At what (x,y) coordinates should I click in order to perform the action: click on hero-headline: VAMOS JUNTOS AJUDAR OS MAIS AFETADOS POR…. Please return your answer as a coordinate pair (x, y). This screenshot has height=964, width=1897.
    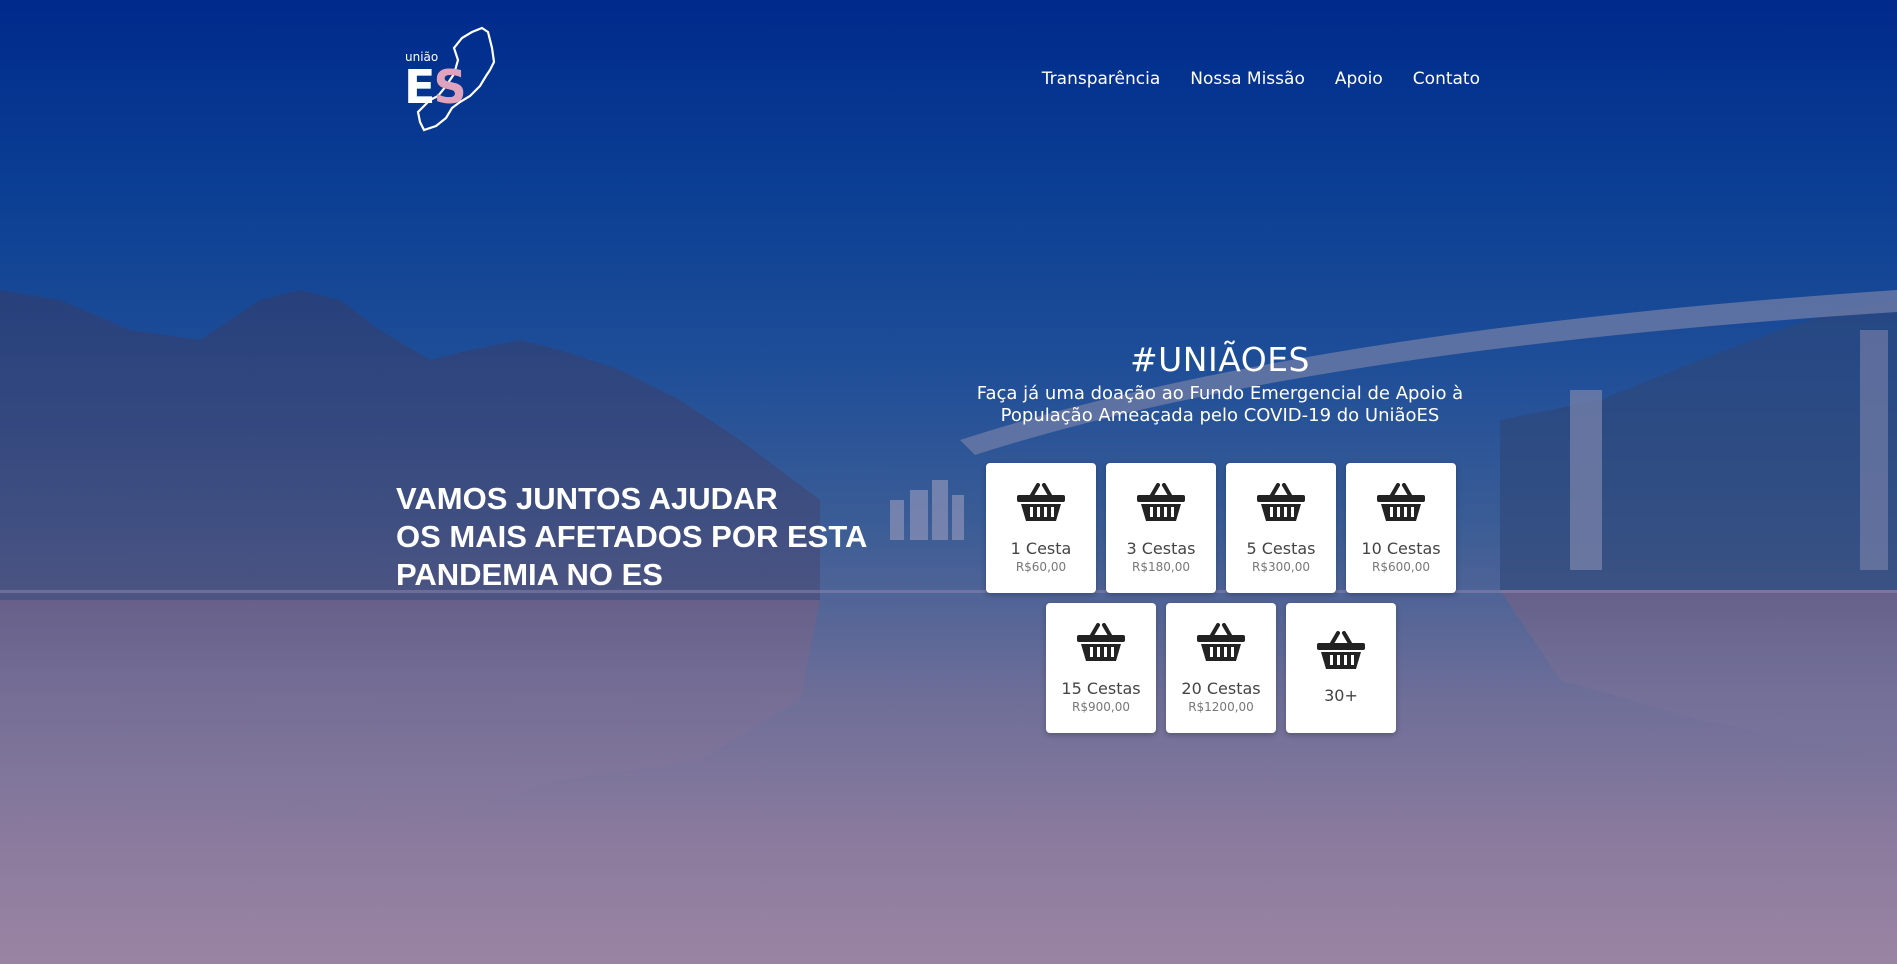
    Looking at the image, I should click on (632, 536).